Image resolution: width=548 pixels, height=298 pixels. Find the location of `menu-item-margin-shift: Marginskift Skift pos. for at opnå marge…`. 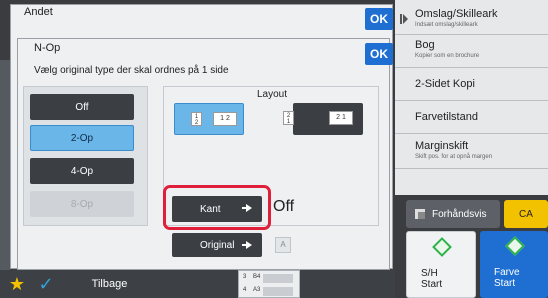

menu-item-margin-shift: Marginskift Skift pos. for at opnå marge… is located at coordinates (471, 151).